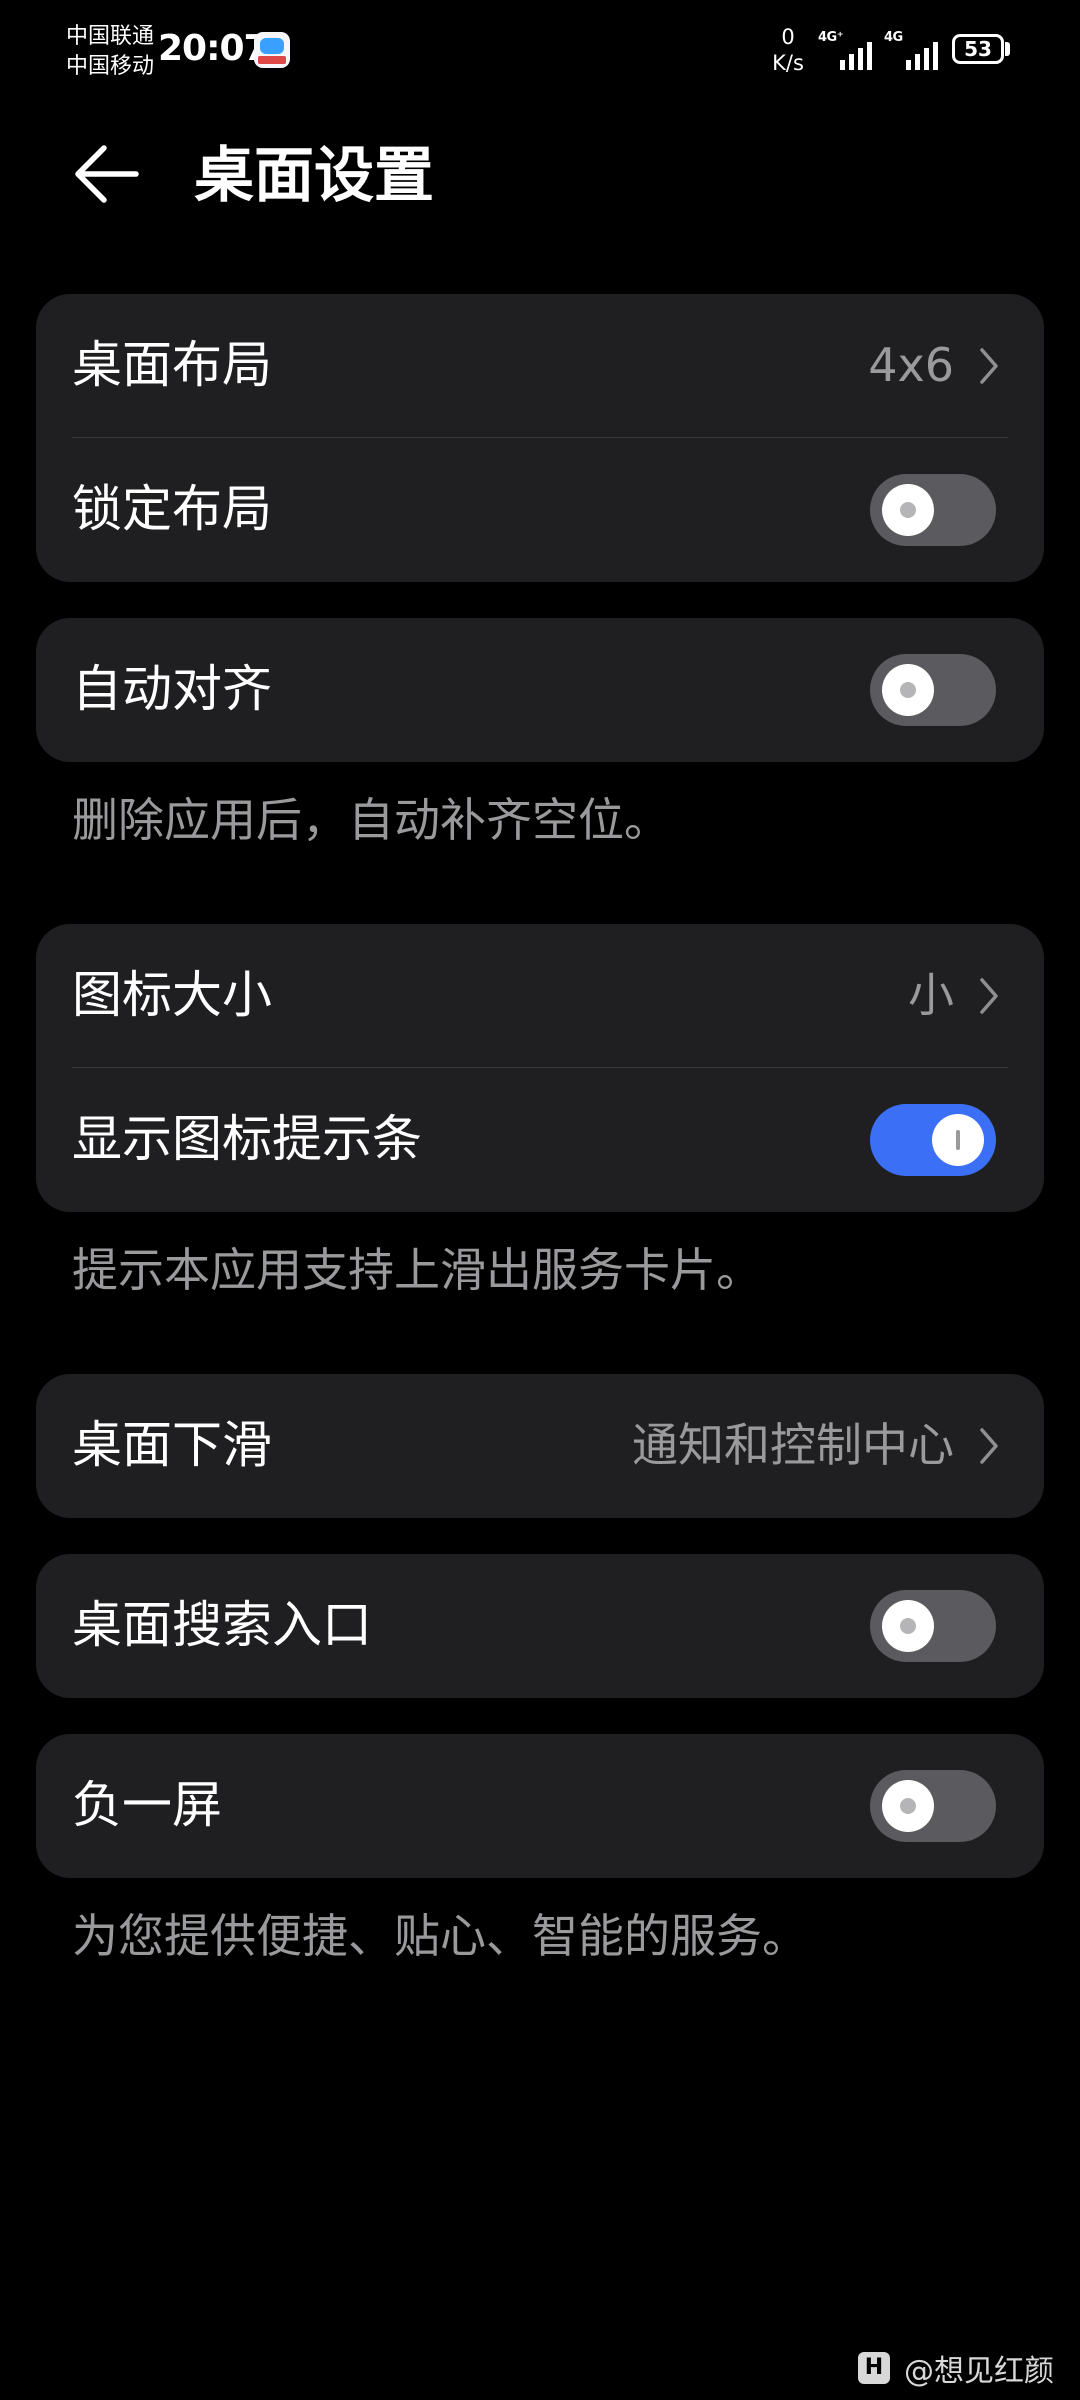  What do you see at coordinates (314, 176) in the screenshot?
I see `page-title: 桌面设置` at bounding box center [314, 176].